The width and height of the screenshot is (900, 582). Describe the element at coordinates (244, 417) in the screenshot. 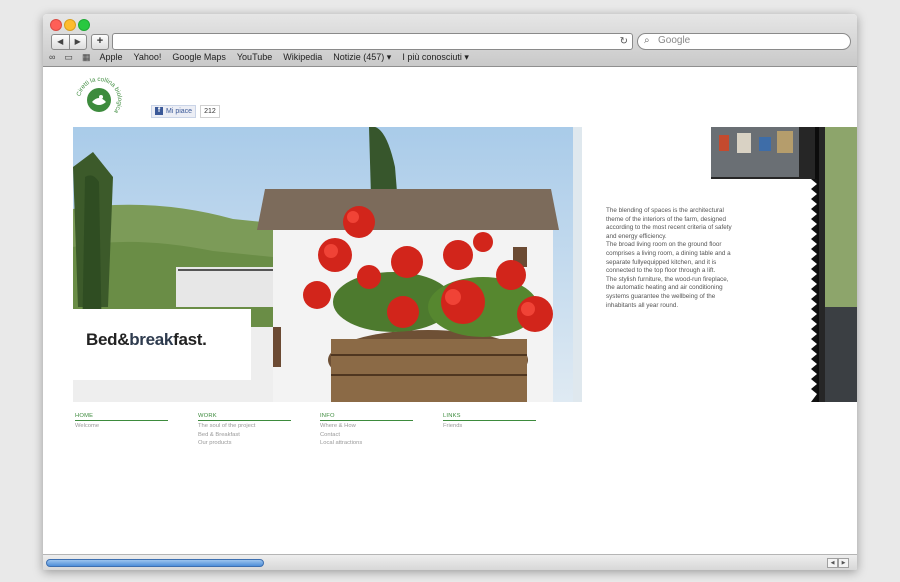

I see `footer-heading: WORK` at that location.